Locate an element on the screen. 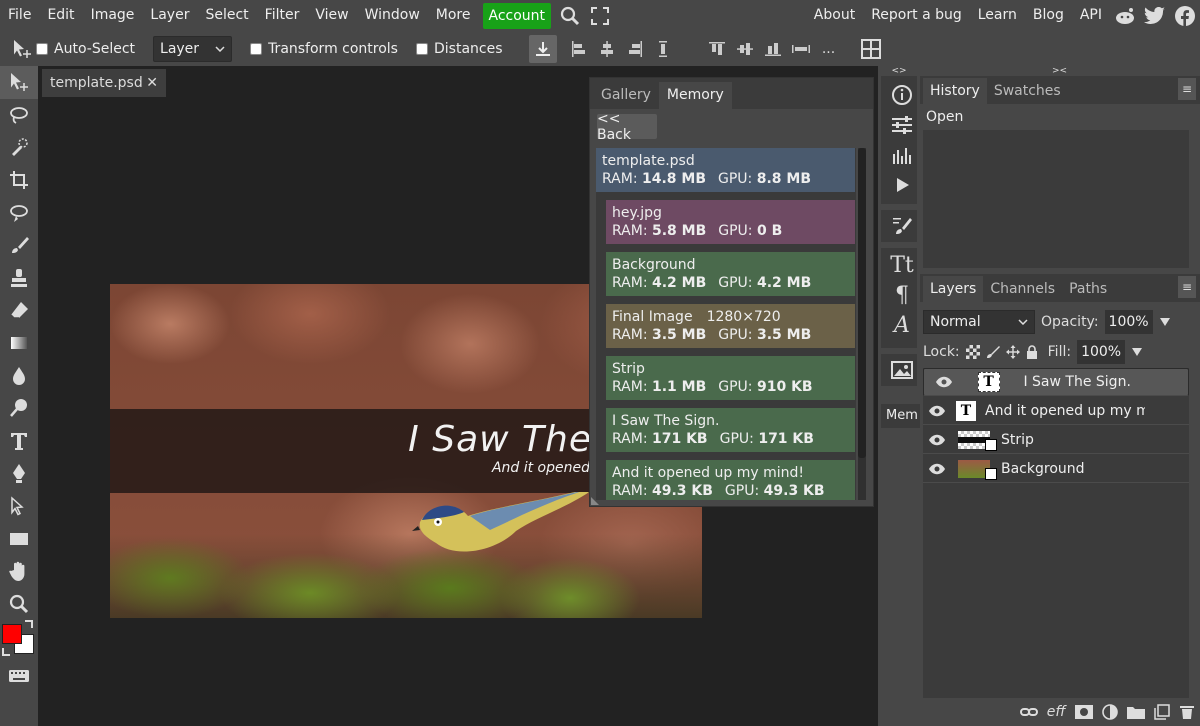  layer-row: T I Saw The Sign. is located at coordinates (1056, 382).